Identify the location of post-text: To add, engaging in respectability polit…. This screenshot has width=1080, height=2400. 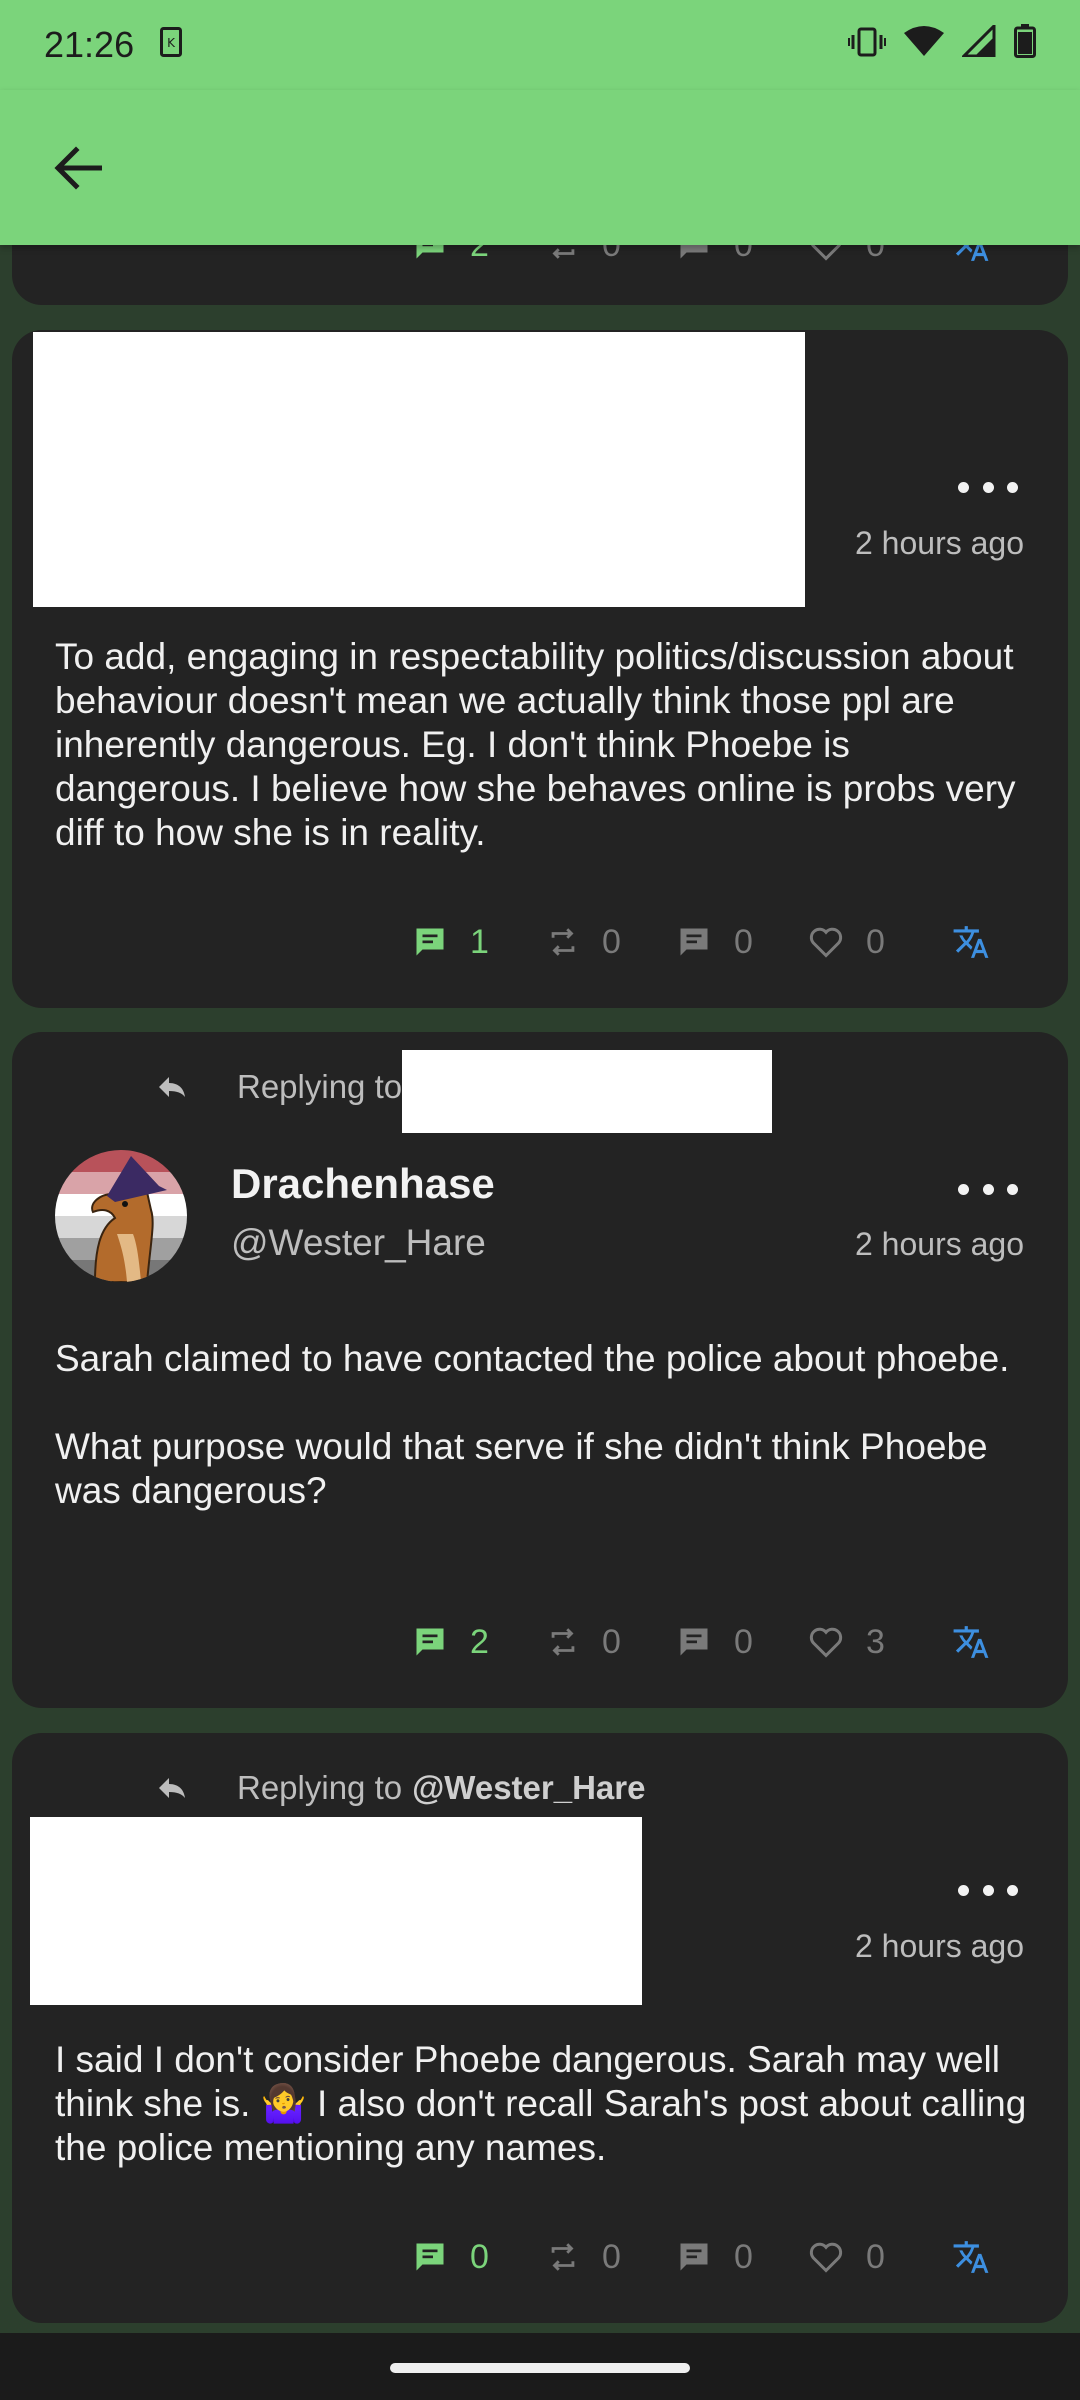
(540, 744).